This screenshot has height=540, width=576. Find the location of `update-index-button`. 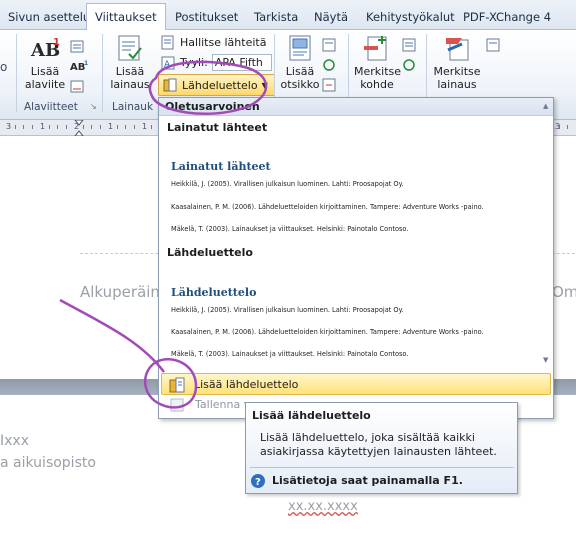

update-index-button is located at coordinates (409, 68).